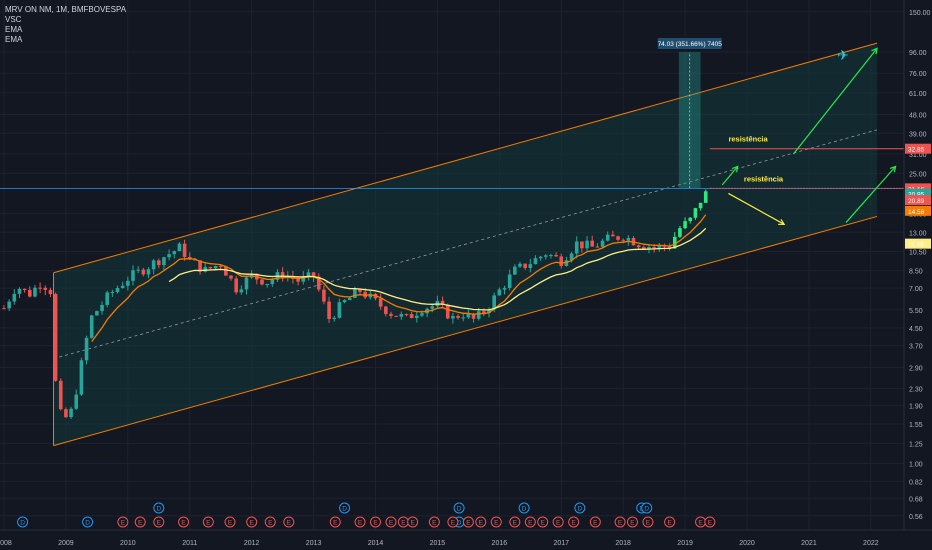  Describe the element at coordinates (916, 407) in the screenshot. I see `y-tick-label: 1.90` at that location.